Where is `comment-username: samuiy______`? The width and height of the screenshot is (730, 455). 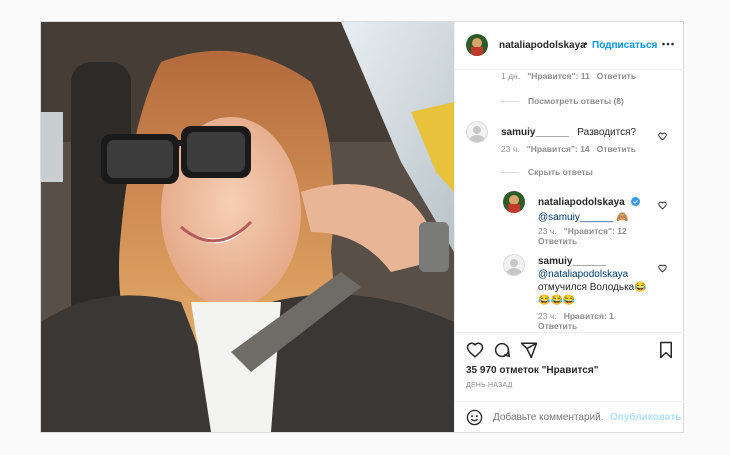 comment-username: samuiy______ is located at coordinates (535, 132).